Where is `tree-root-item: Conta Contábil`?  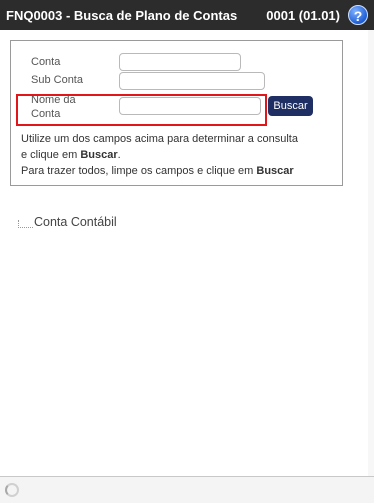 tree-root-item: Conta Contábil is located at coordinates (75, 222).